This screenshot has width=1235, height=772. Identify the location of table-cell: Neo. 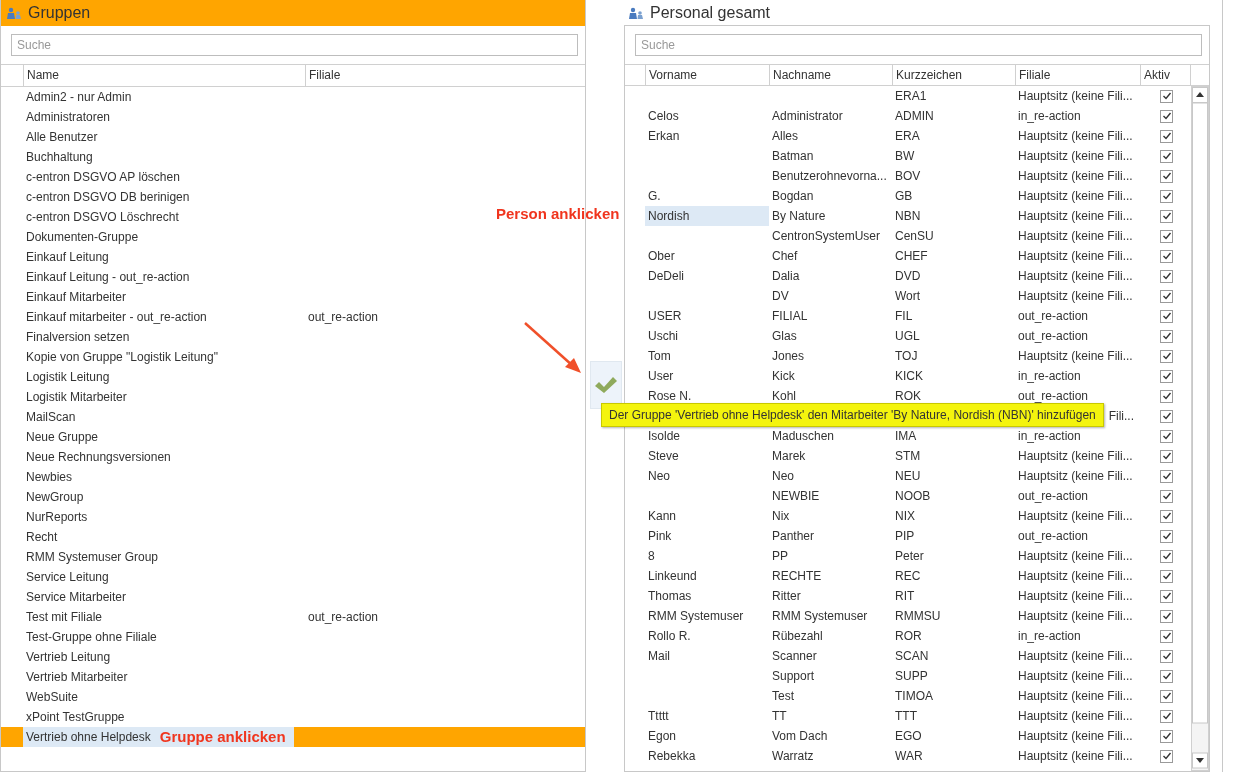
(707, 476).